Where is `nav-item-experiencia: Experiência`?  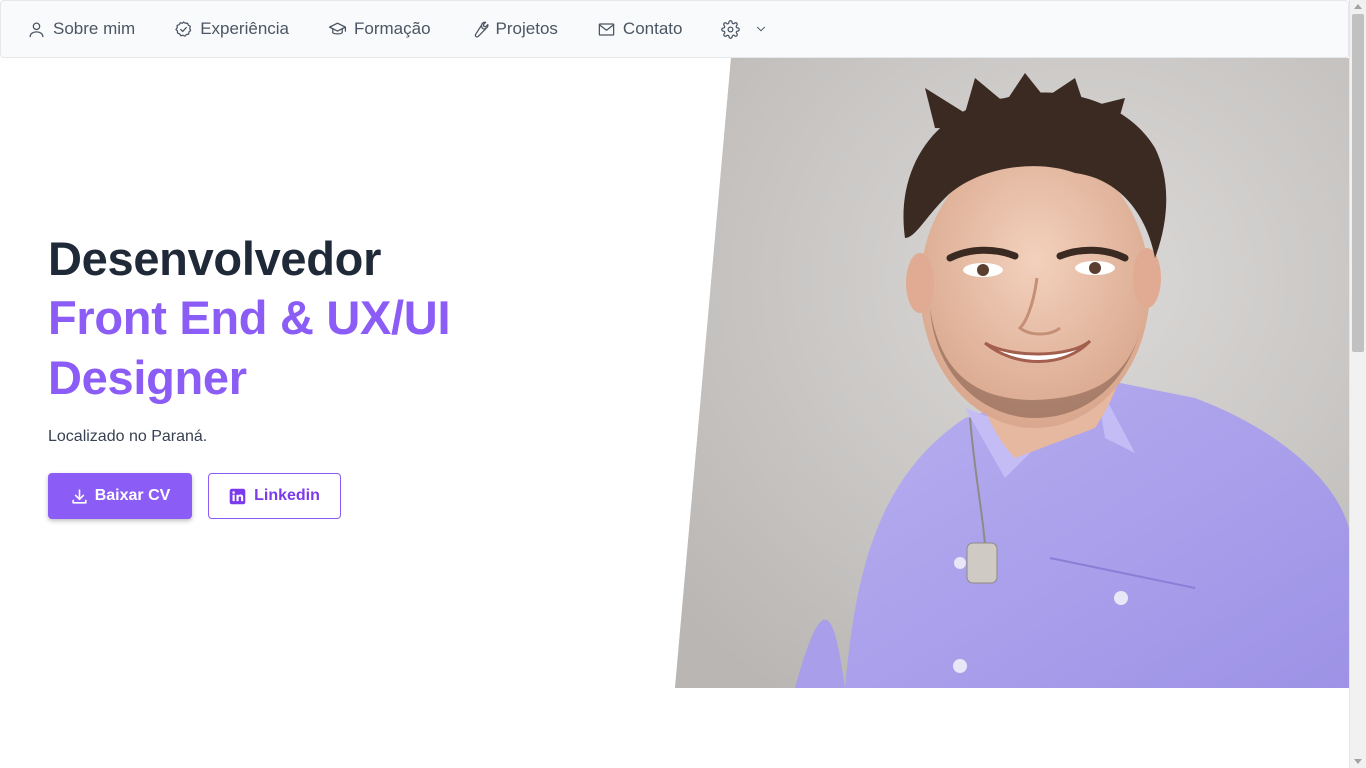
nav-item-experiencia: Experiência is located at coordinates (231, 29).